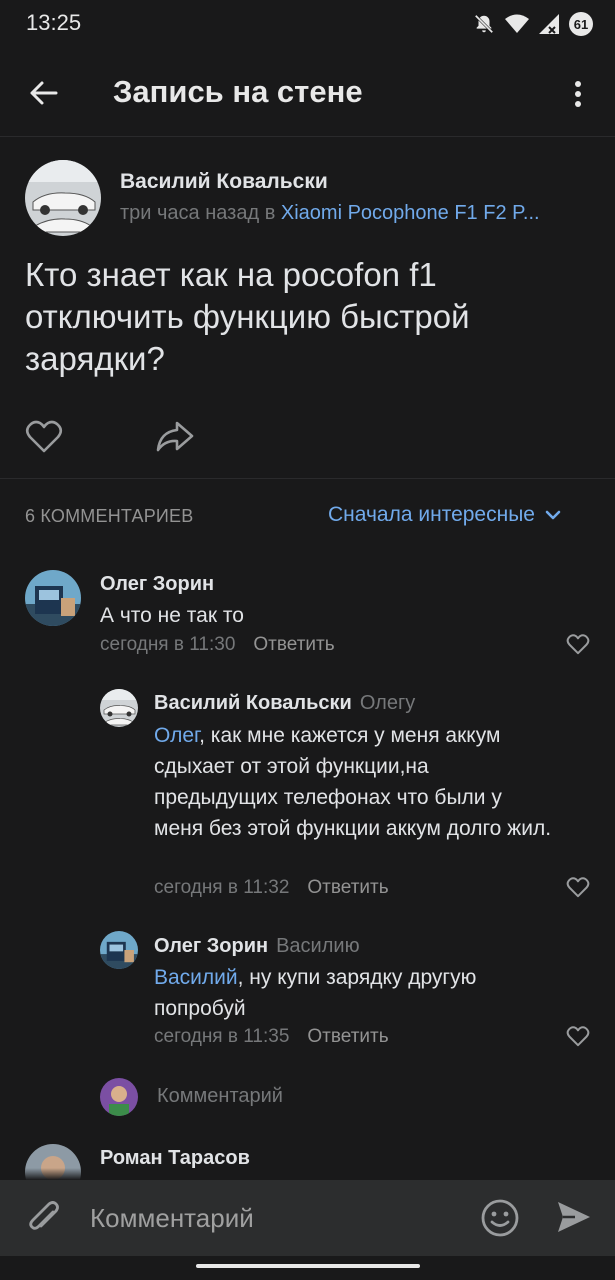  I want to click on post-author-name: Василий Ковальски, so click(224, 182).